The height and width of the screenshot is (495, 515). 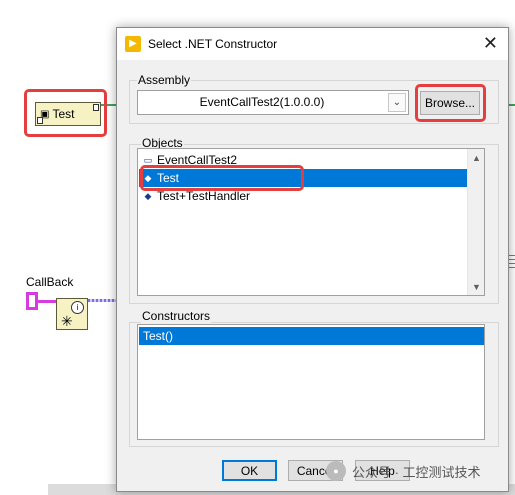 What do you see at coordinates (50, 282) in the screenshot?
I see `callback-label: CallBack` at bounding box center [50, 282].